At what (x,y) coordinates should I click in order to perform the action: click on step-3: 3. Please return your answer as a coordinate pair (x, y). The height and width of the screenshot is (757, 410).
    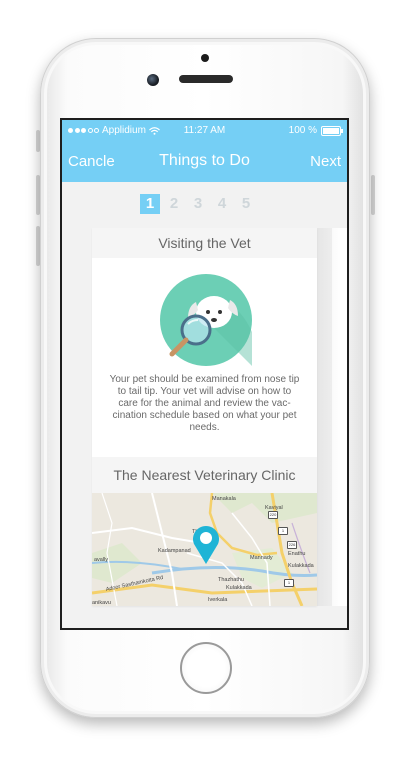
    Looking at the image, I should click on (198, 204).